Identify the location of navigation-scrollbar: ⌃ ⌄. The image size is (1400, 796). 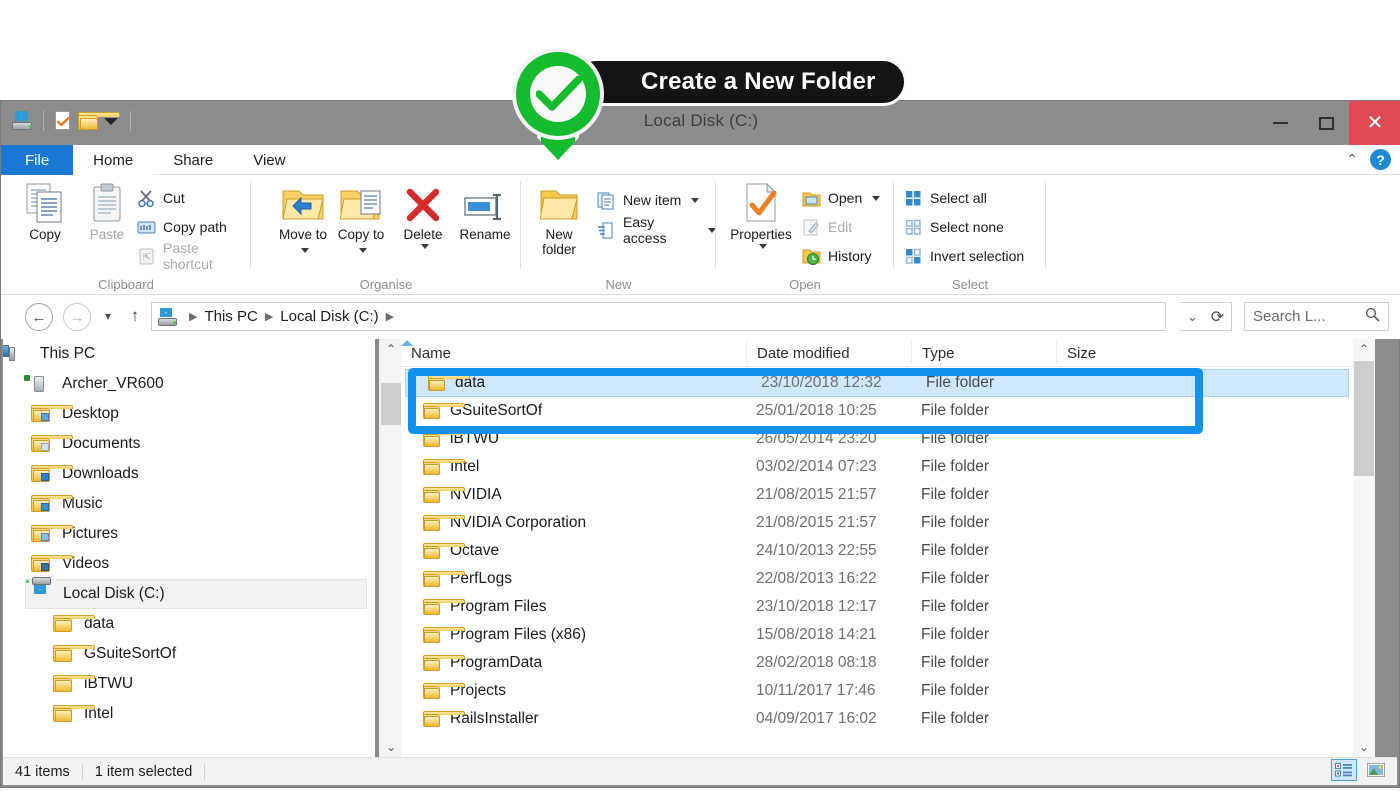
(390, 548).